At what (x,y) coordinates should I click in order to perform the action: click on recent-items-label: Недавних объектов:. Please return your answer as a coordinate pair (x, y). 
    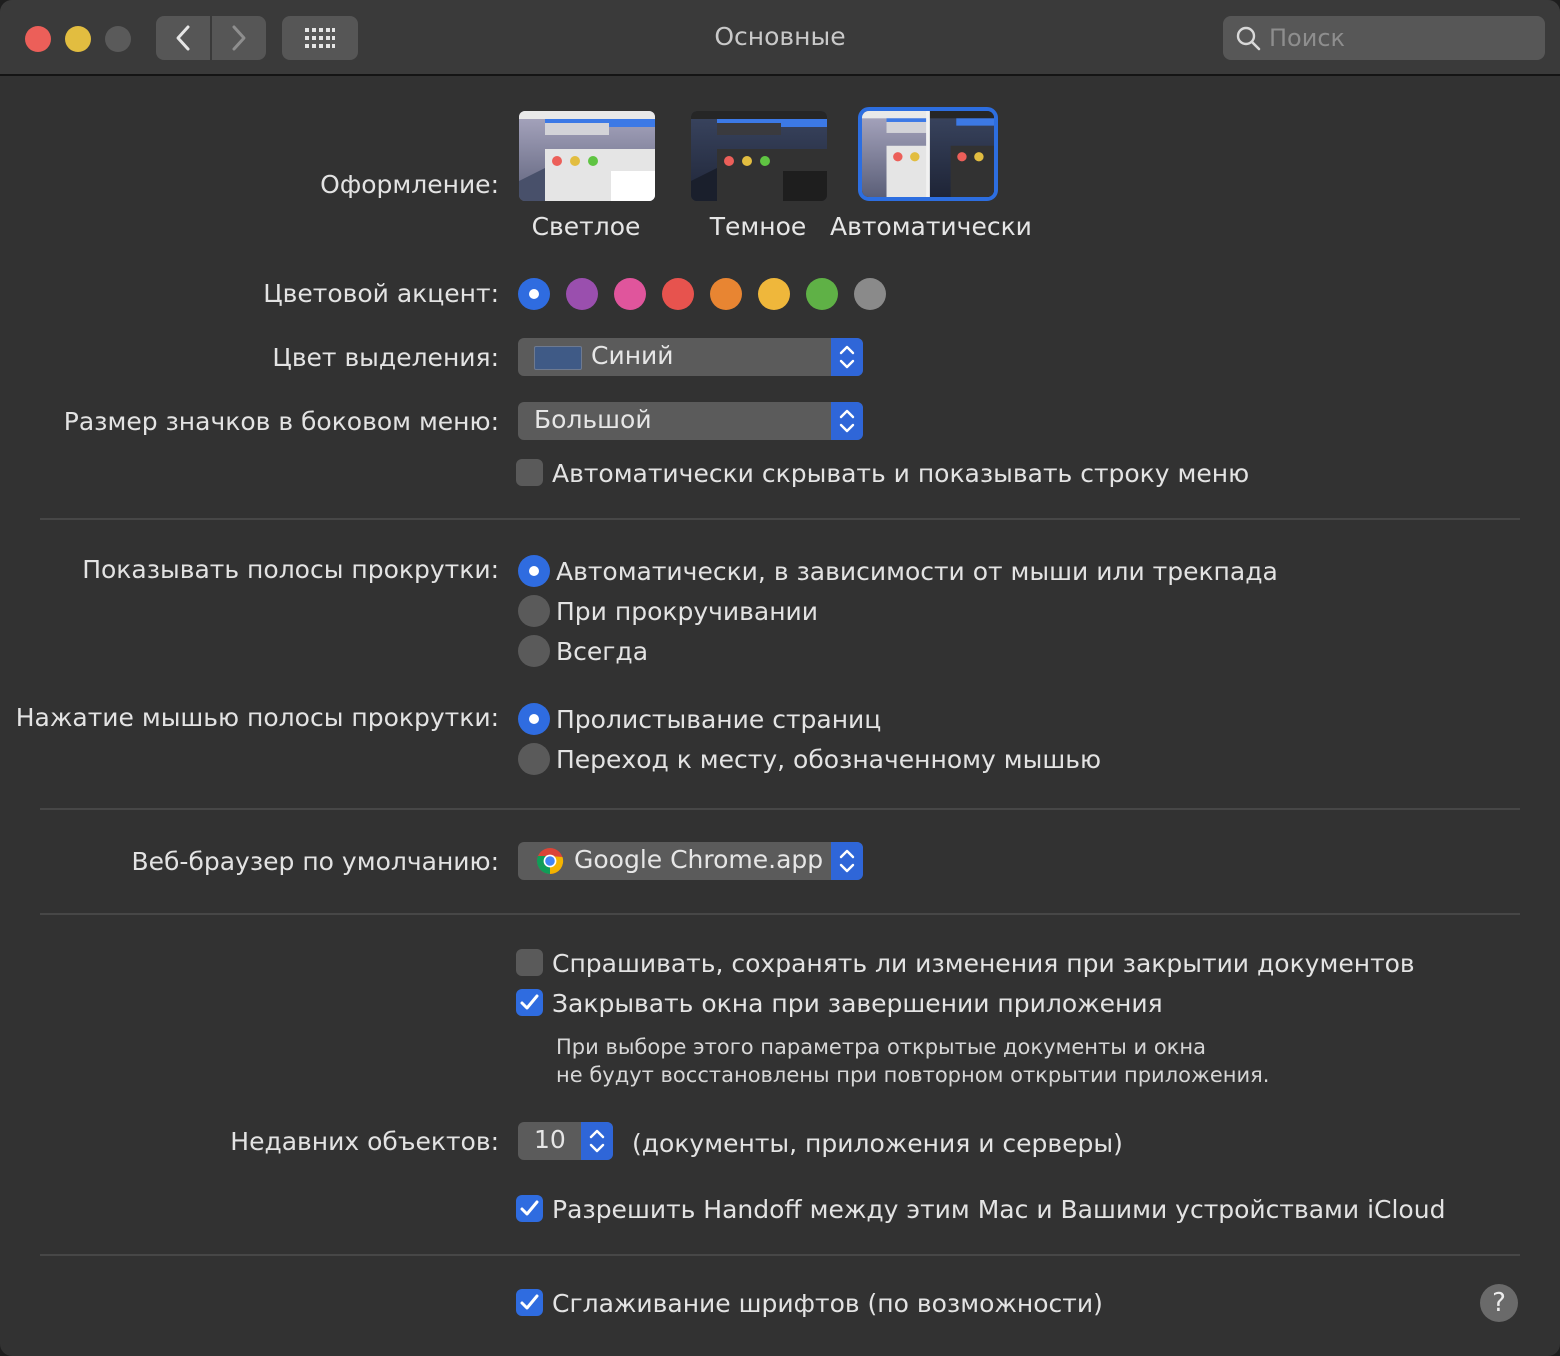
    Looking at the image, I should click on (364, 1141).